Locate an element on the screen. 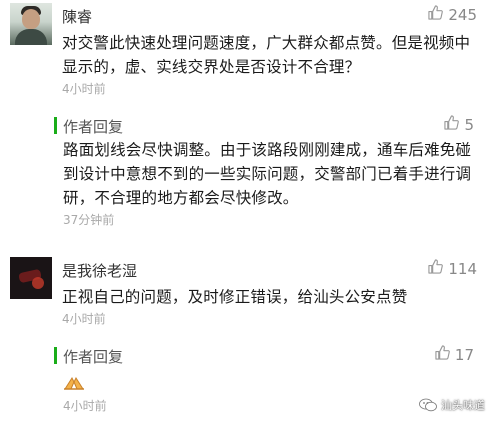 The height and width of the screenshot is (423, 493). like-count: 5 is located at coordinates (469, 124).